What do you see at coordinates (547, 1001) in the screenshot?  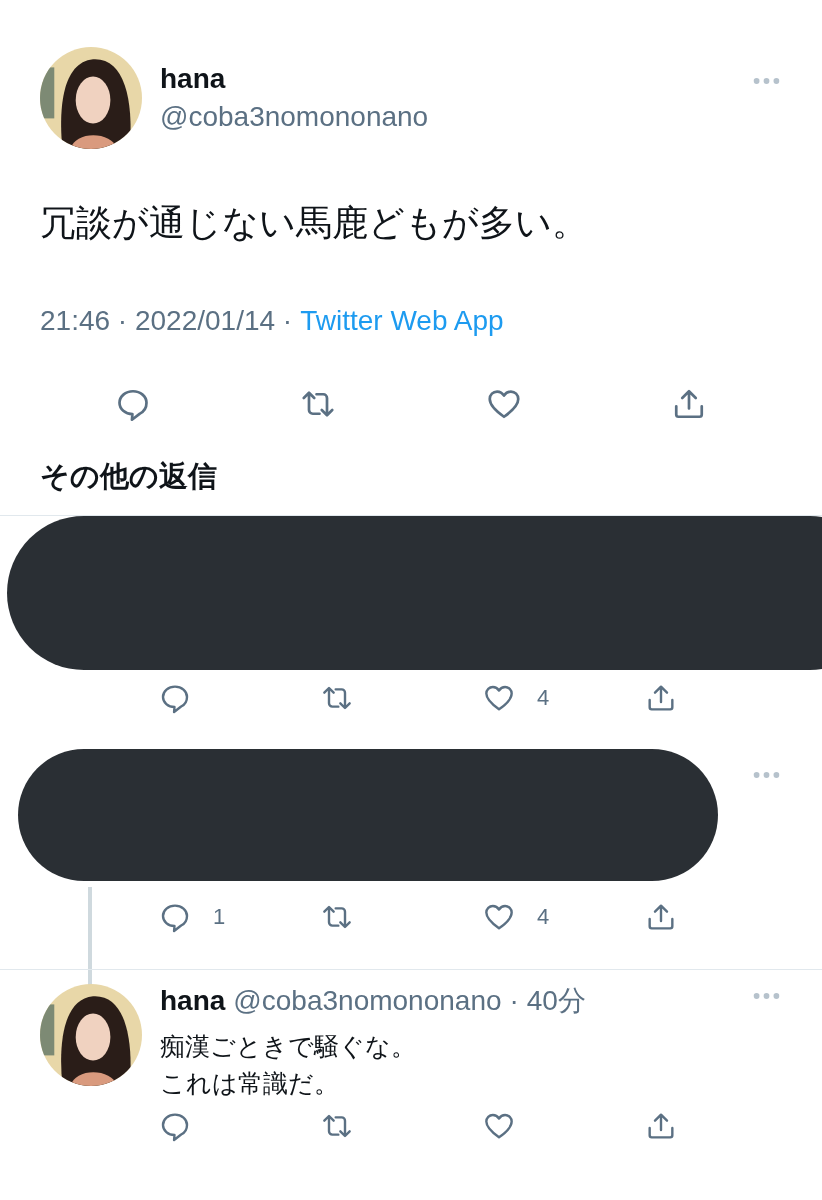 I see `timestamp: · 40分` at bounding box center [547, 1001].